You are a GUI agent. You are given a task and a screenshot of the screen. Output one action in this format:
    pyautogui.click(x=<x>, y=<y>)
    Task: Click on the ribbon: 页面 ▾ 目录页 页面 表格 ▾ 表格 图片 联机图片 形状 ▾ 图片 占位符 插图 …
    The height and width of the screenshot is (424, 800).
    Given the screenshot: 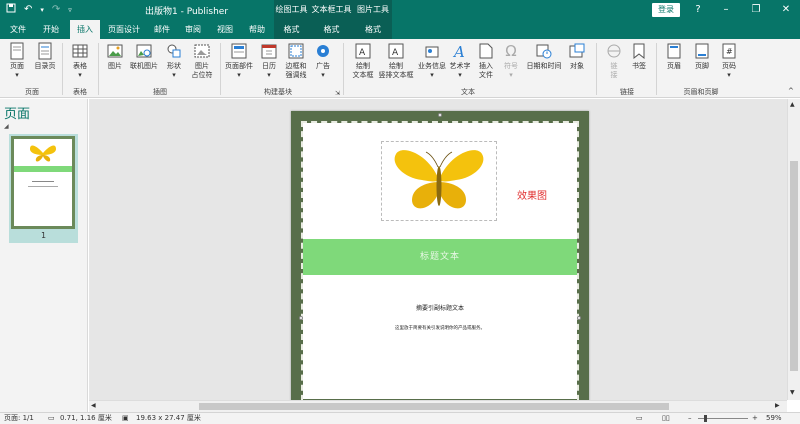 What is the action you would take?
    pyautogui.click(x=400, y=68)
    